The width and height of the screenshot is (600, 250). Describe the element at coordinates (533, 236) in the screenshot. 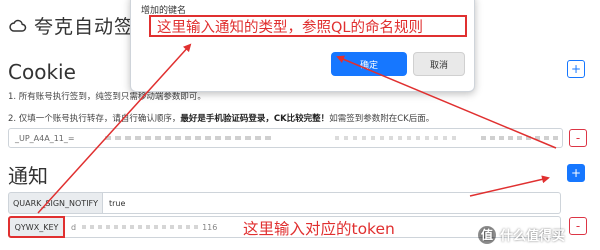

I see `watermark-text: 什么值得买` at that location.